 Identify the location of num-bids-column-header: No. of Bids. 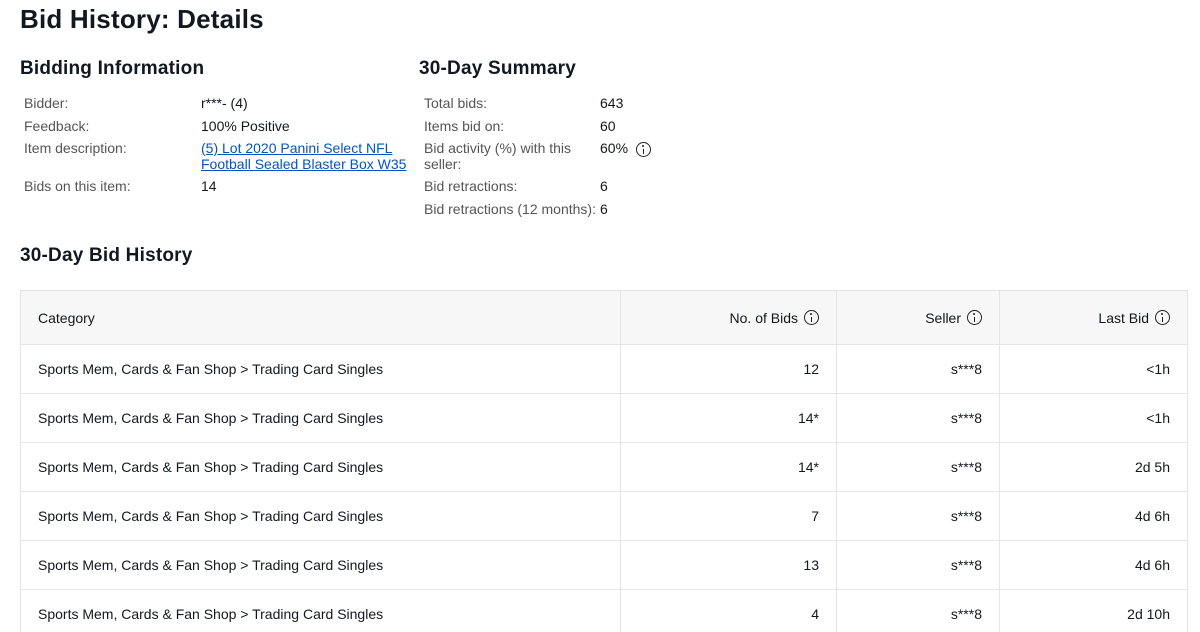
(728, 317).